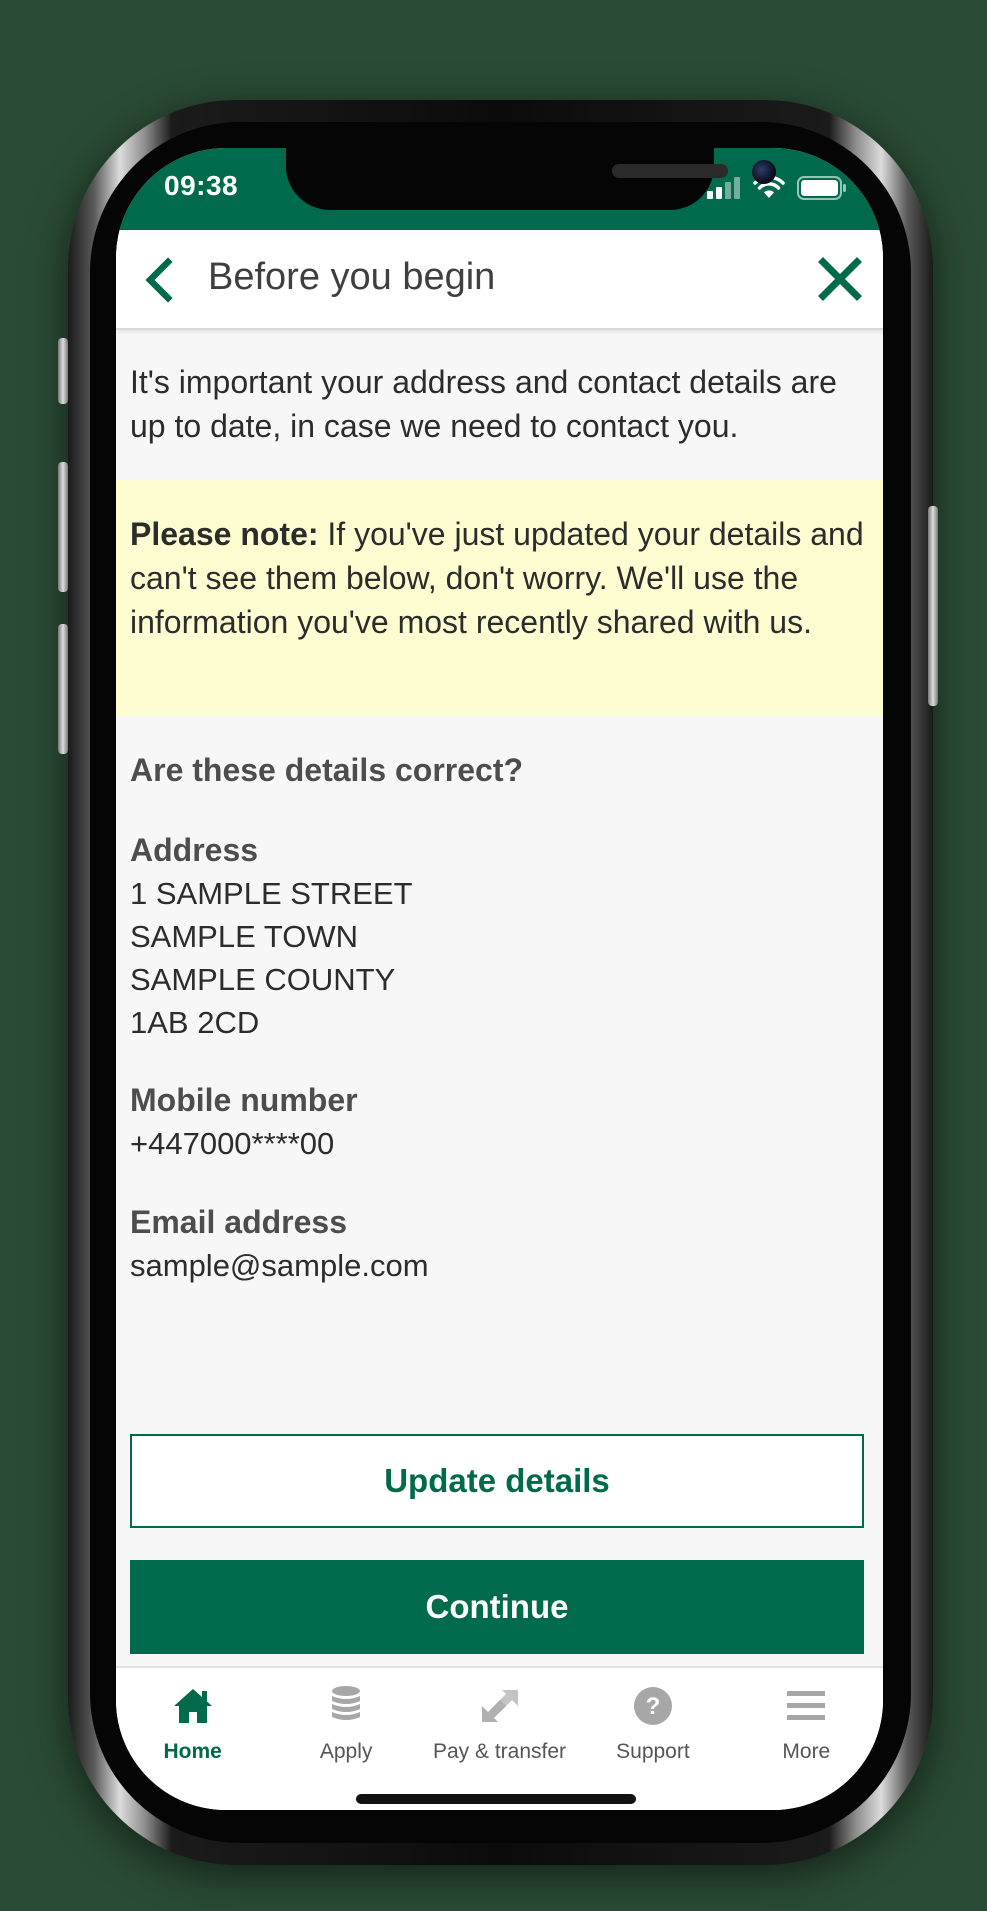 Image resolution: width=987 pixels, height=1911 pixels. What do you see at coordinates (499, 1751) in the screenshot?
I see `tab-label: Pay & transfer` at bounding box center [499, 1751].